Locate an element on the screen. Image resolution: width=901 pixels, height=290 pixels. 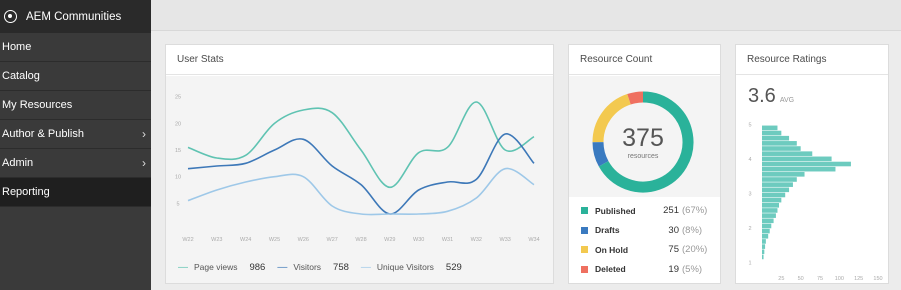
sidebar-item-admin: Admin › is located at coordinates (75, 163).